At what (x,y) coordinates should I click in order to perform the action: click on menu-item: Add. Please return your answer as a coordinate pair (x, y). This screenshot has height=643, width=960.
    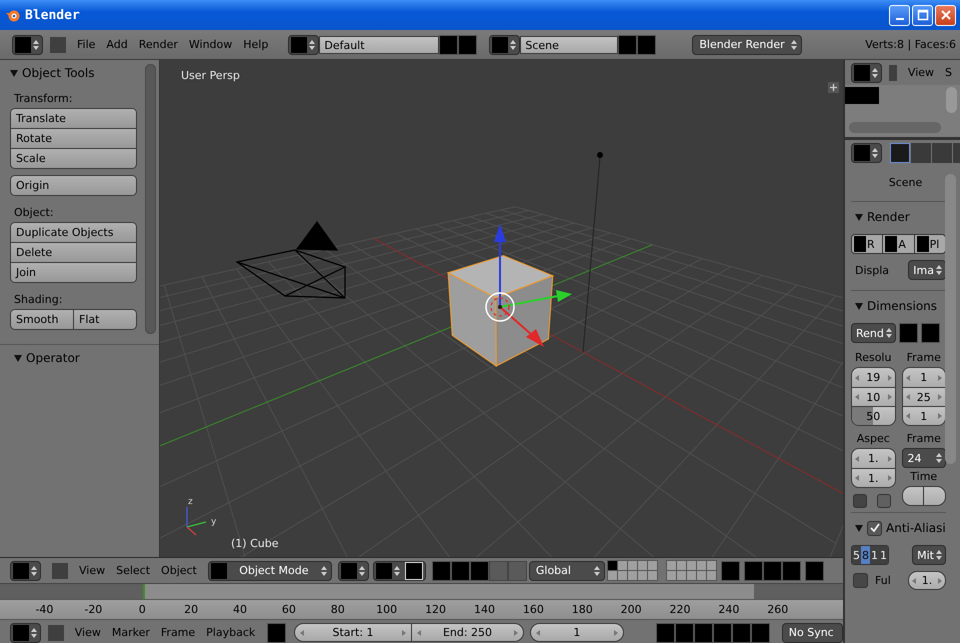
    Looking at the image, I should click on (119, 44).